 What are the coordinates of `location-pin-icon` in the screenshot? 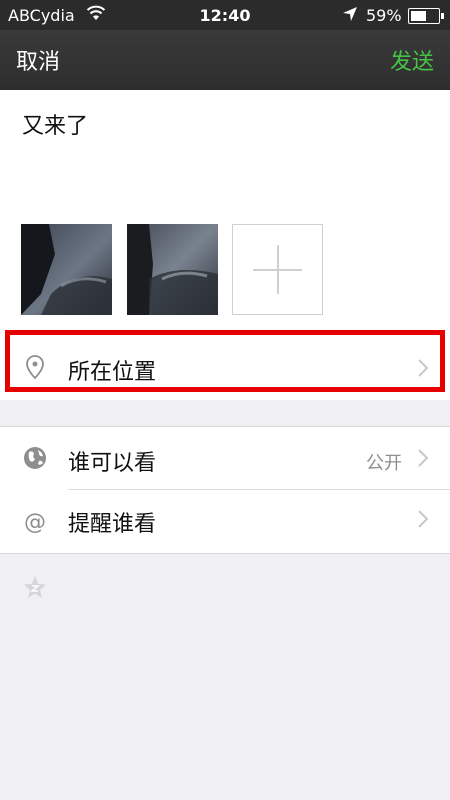 It's located at (35, 367).